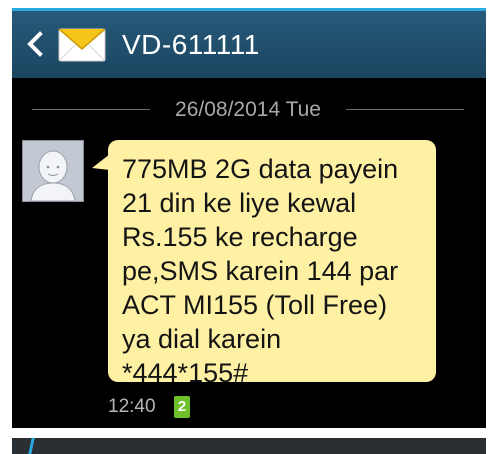 The width and height of the screenshot is (492, 454). Describe the element at coordinates (249, 4) in the screenshot. I see `top-border` at that location.